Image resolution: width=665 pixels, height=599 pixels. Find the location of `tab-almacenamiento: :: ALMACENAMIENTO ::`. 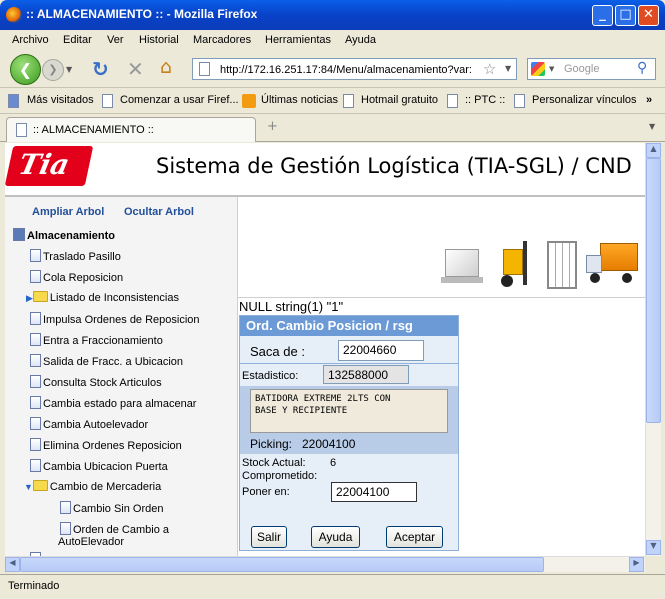

tab-almacenamiento: :: ALMACENAMIENTO :: is located at coordinates (131, 129).